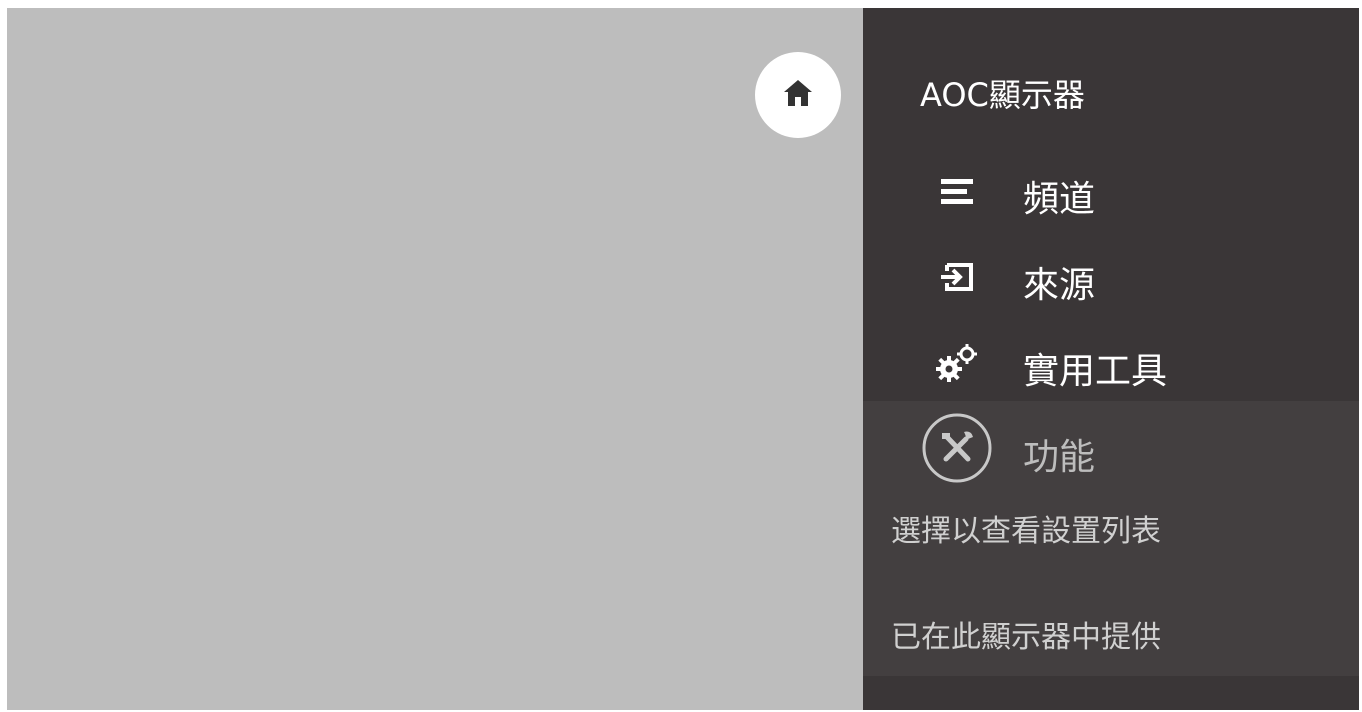 The height and width of the screenshot is (712, 1362). What do you see at coordinates (1026, 637) in the screenshot?
I see `availability-text: 已在此顯示器中提供` at bounding box center [1026, 637].